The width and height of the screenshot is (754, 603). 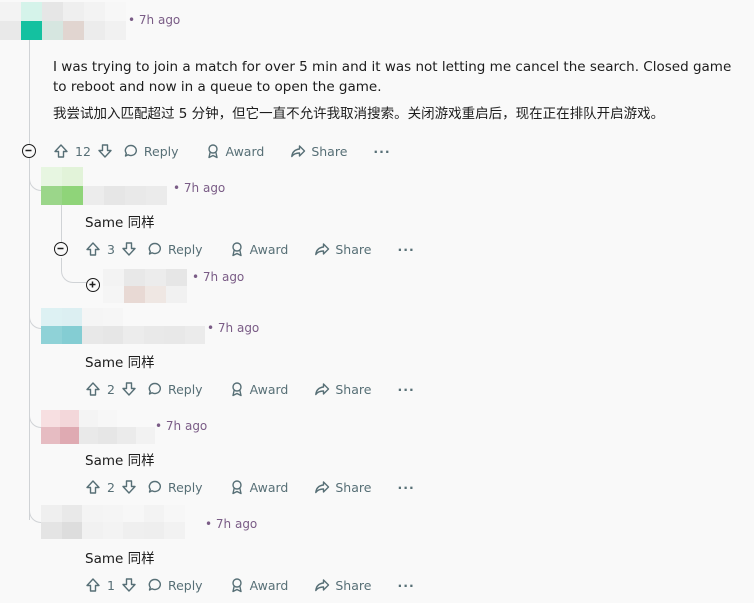 I want to click on thread-elbow, so click(x=73, y=270).